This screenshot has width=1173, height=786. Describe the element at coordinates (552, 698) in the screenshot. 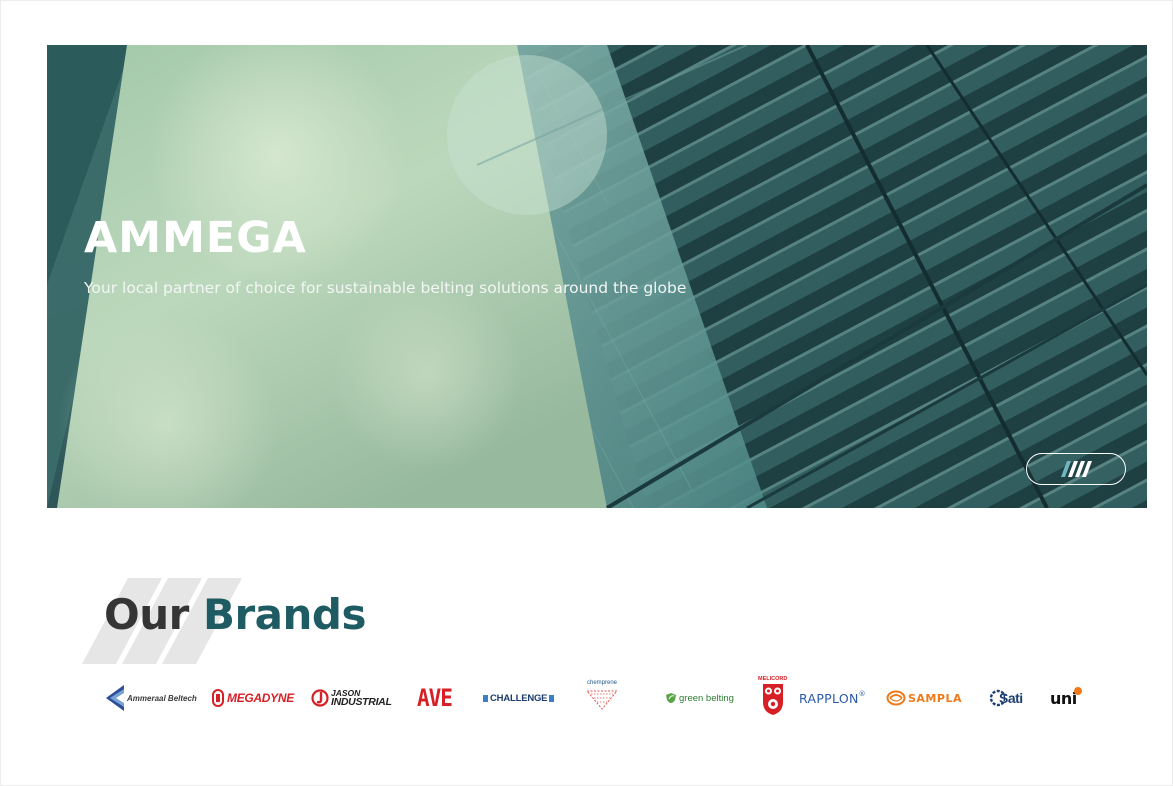

I see `challenge-mark-right` at that location.